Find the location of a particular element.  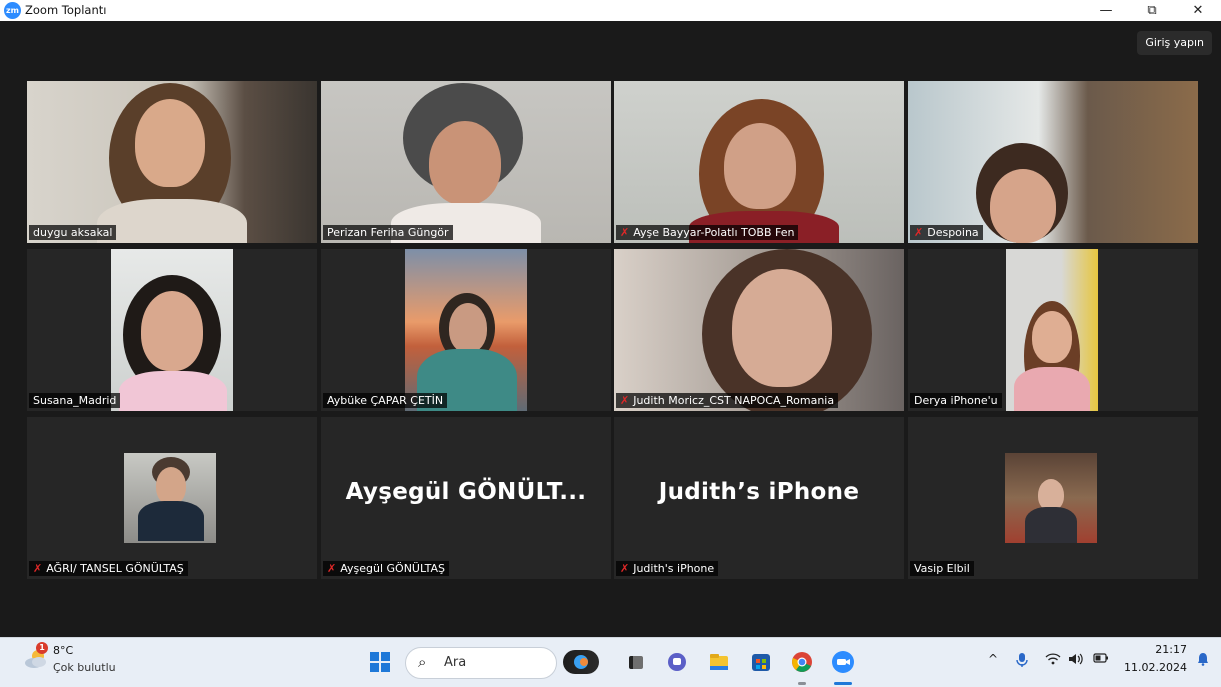

clock-date: 11.02.2024 is located at coordinates (1155, 667).